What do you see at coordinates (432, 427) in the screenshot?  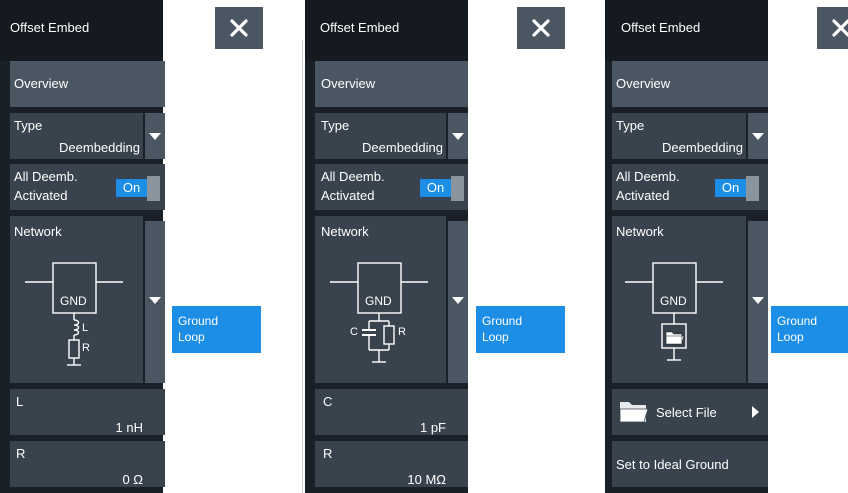 I see `c-field-value: 1 pF` at bounding box center [432, 427].